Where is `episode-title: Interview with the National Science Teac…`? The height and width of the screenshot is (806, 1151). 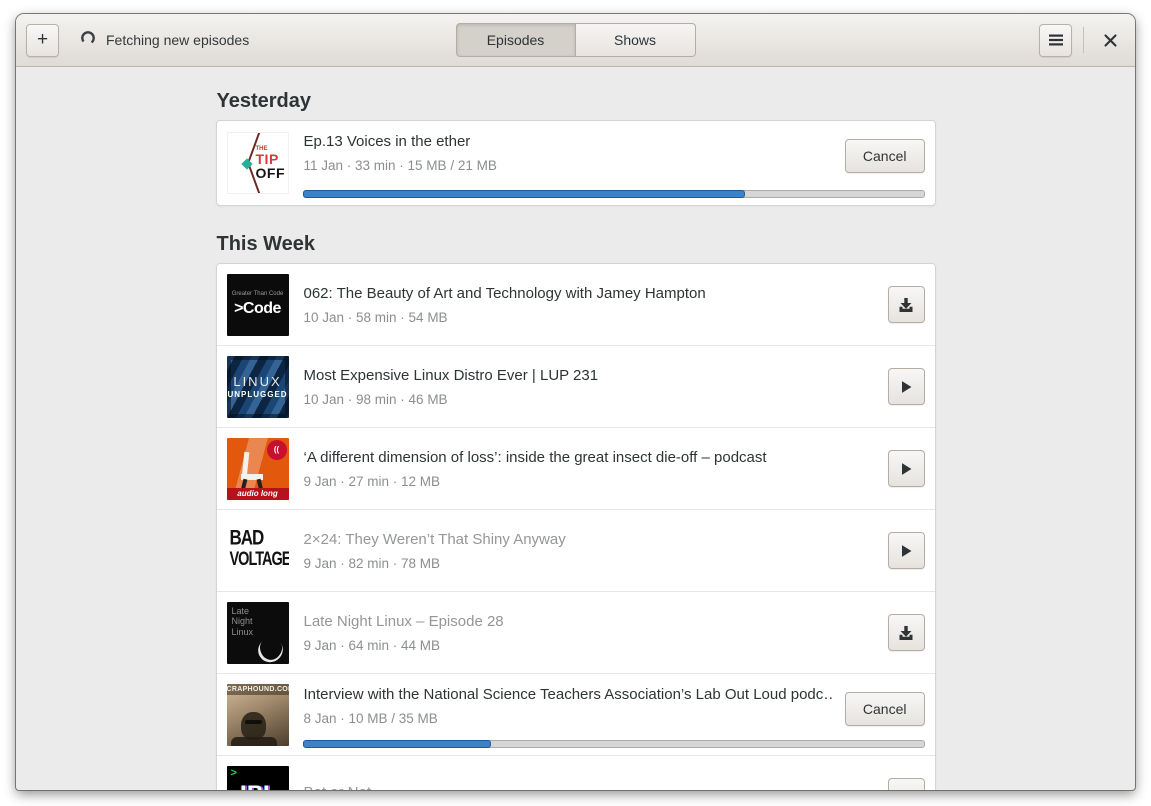
episode-title: Interview with the National Science Teac… is located at coordinates (568, 694).